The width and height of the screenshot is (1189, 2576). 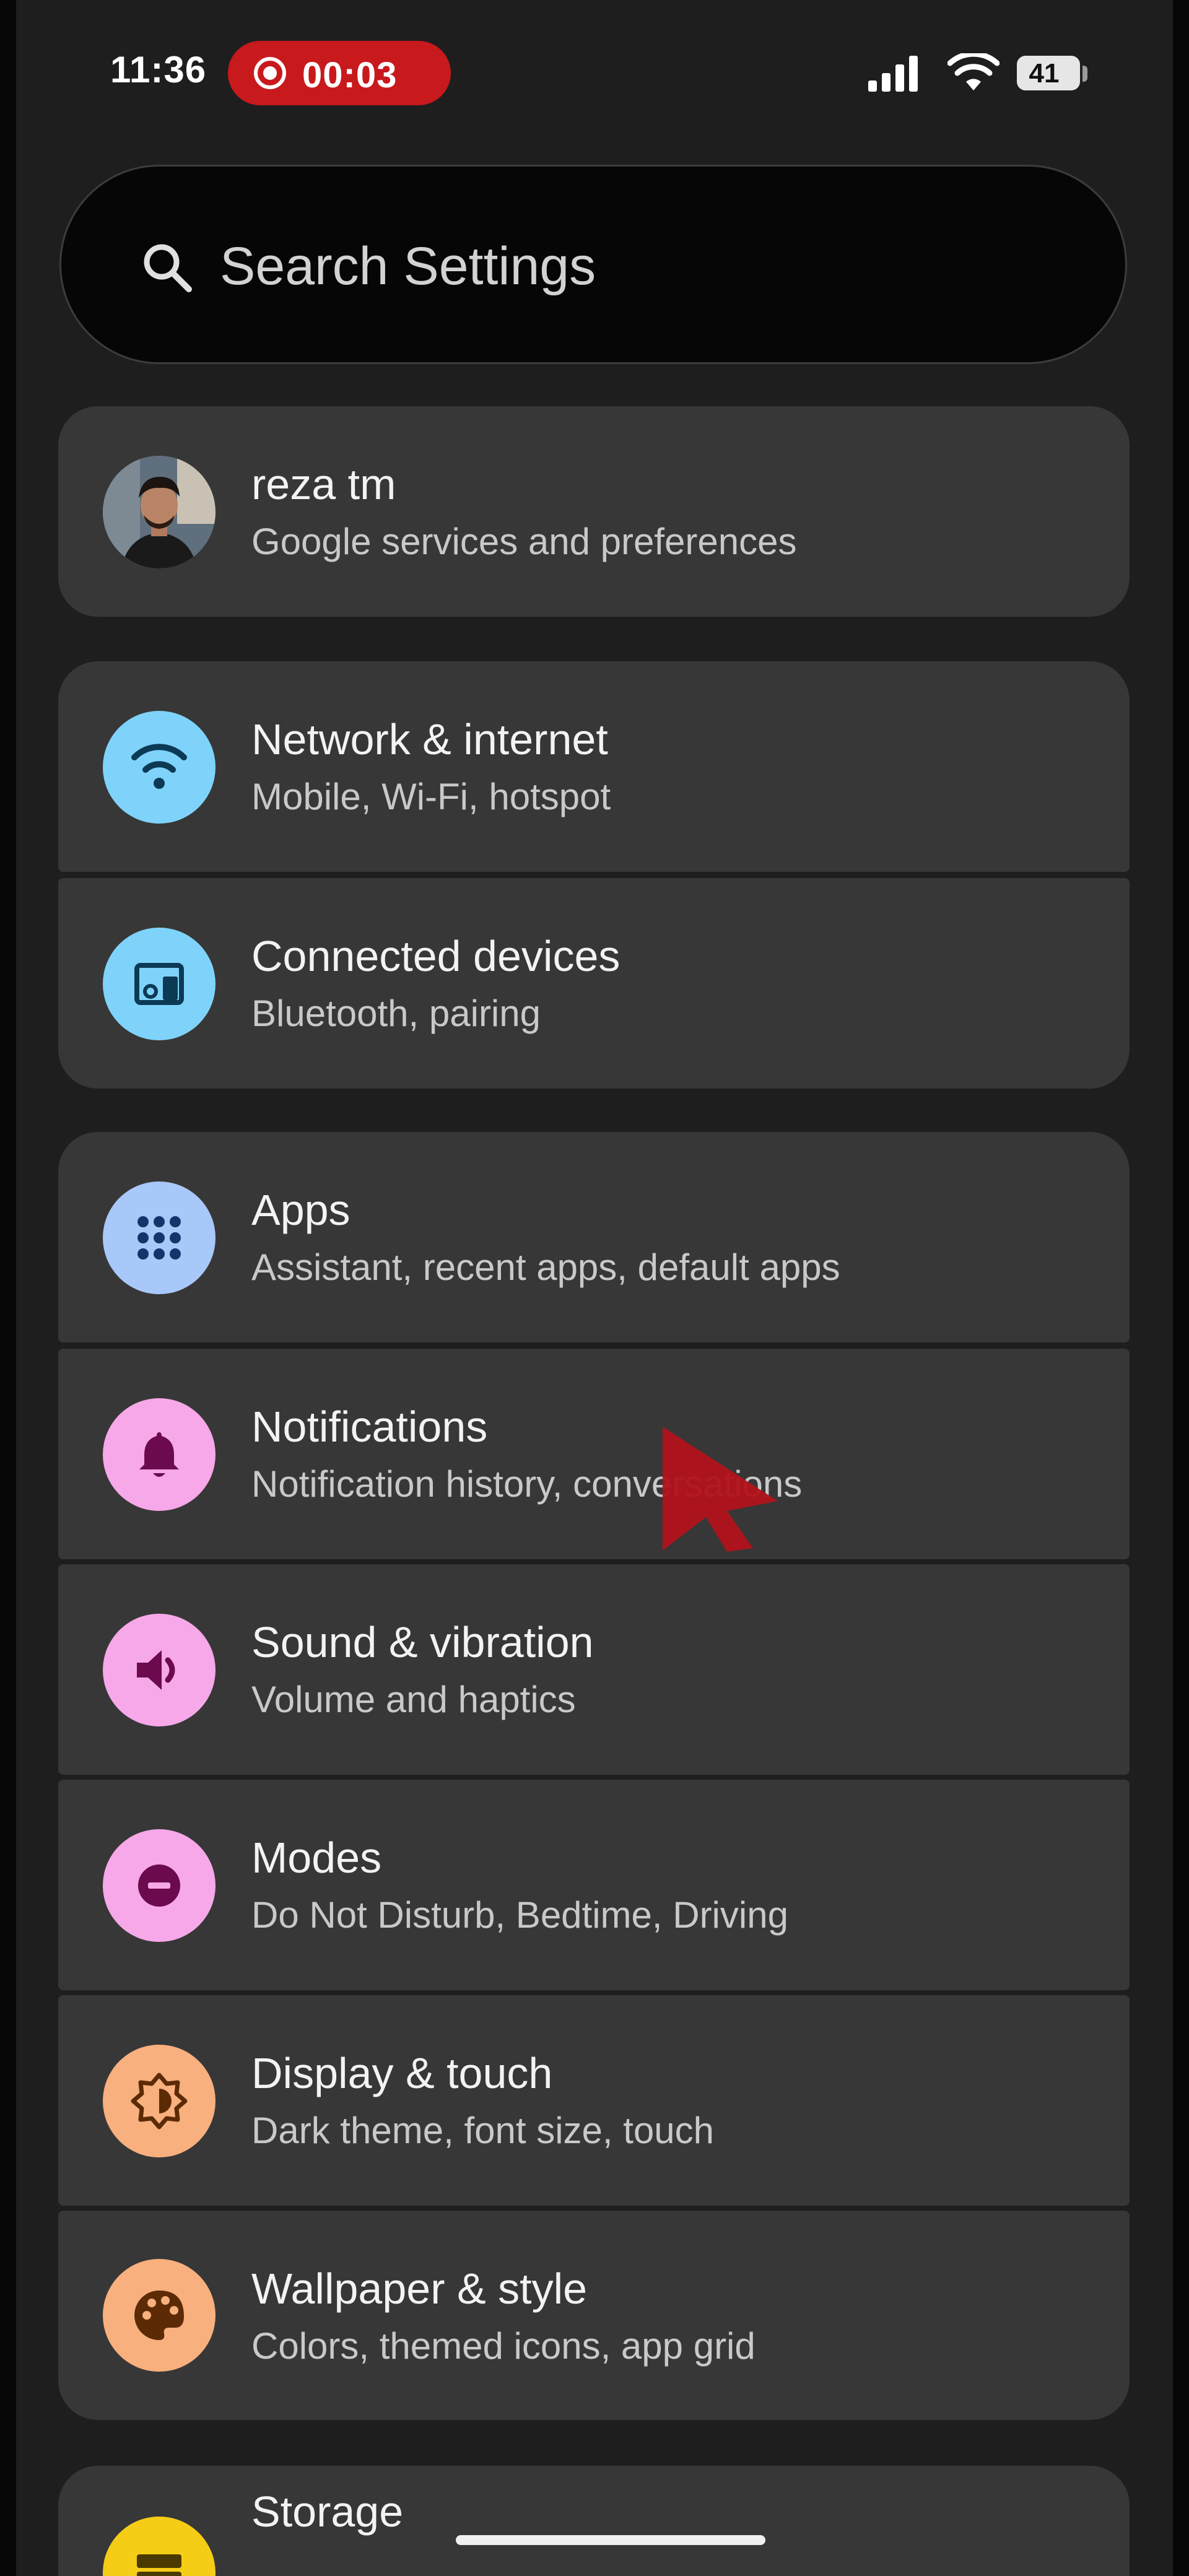 I want to click on sound-icon-badge, so click(x=159, y=1670).